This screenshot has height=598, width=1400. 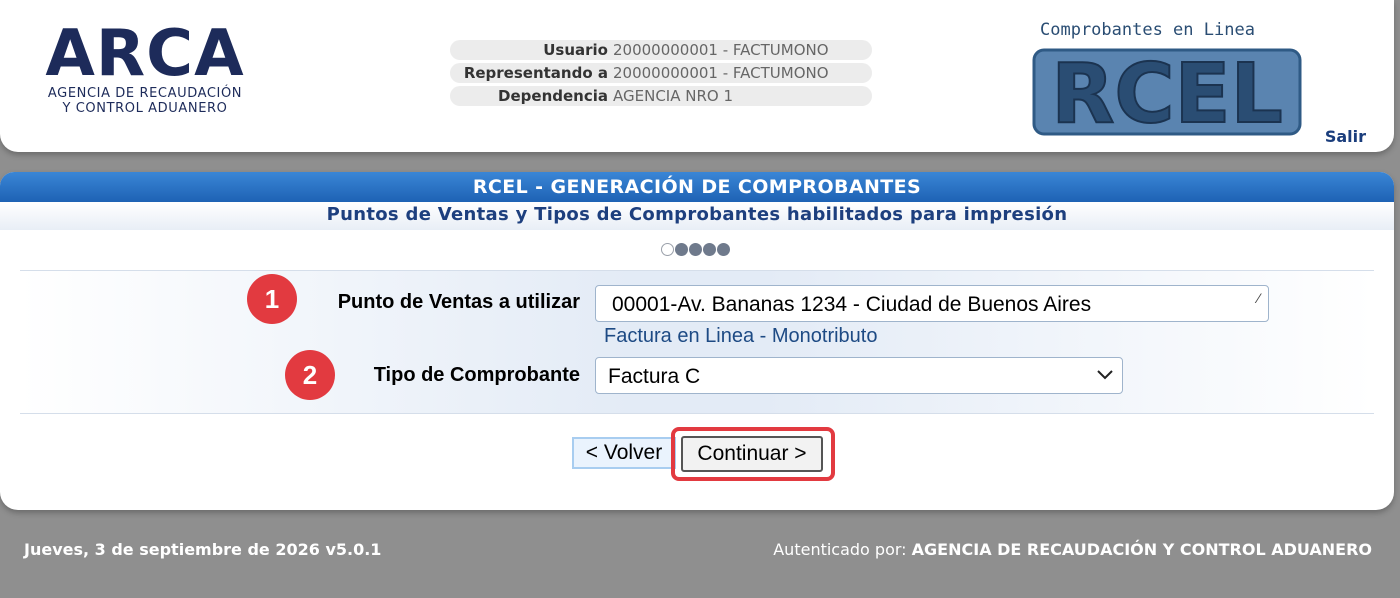 I want to click on footer-auth-prefix: Autenticado por:, so click(x=840, y=549).